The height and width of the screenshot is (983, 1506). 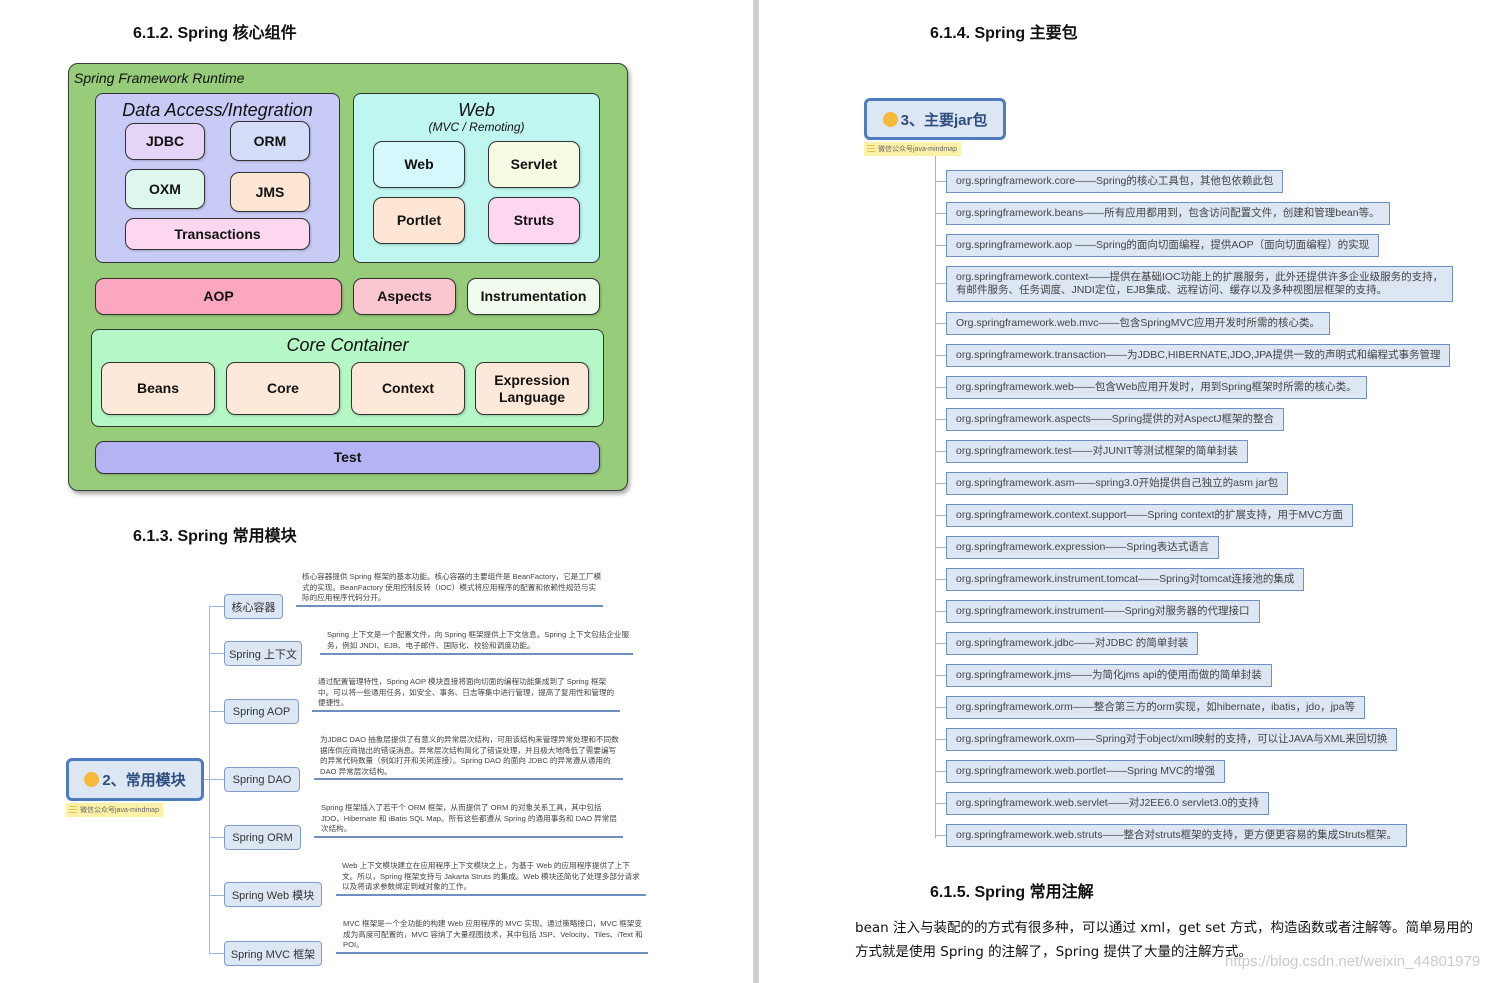 I want to click on runtime-title: Spring Framework Runtime, so click(x=159, y=78).